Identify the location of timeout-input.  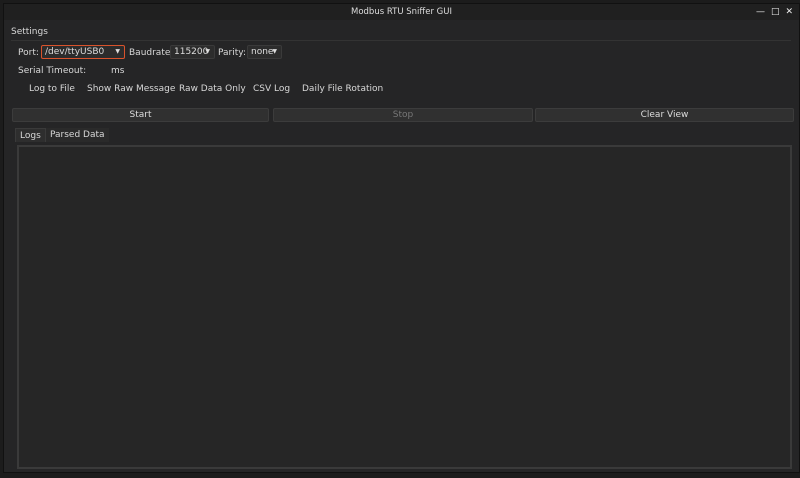
(95, 70).